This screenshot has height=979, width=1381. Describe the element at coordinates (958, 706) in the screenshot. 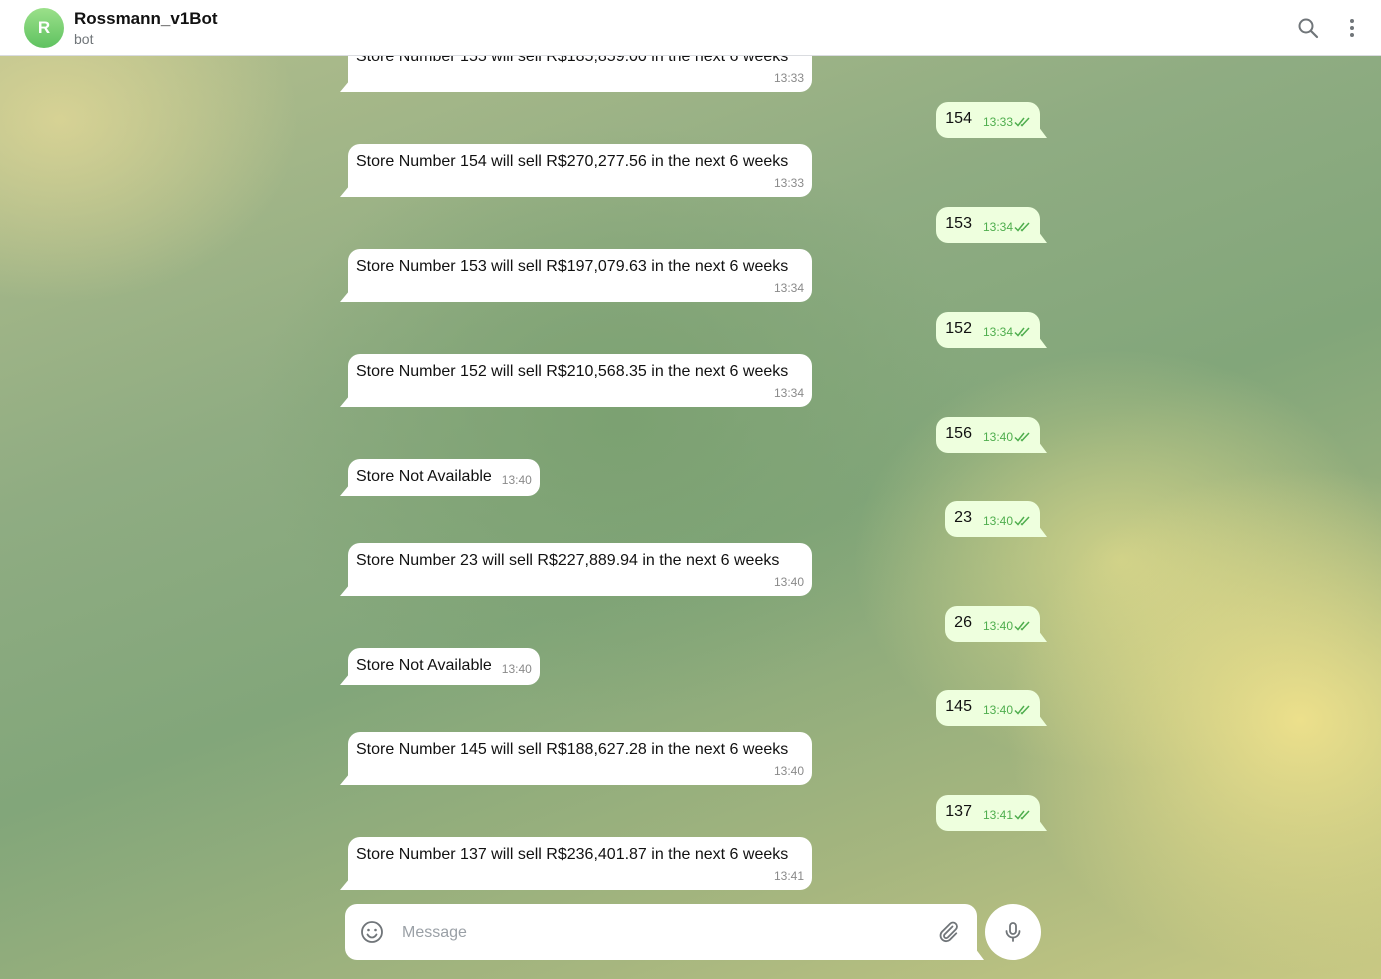

I see `message-text: 145` at that location.